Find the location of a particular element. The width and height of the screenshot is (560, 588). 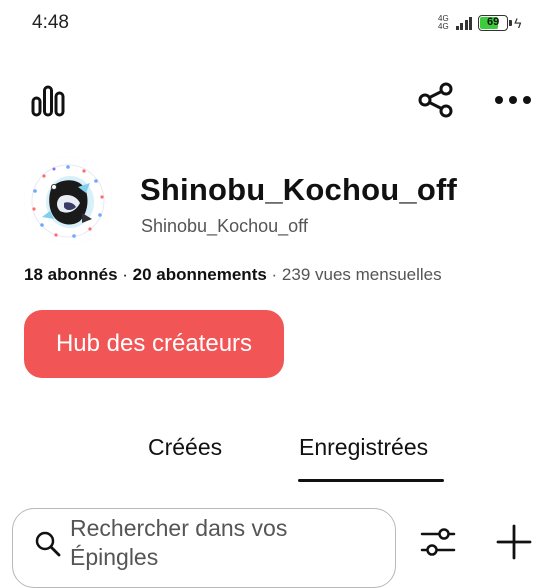

battery-percent: 69 is located at coordinates (493, 22).